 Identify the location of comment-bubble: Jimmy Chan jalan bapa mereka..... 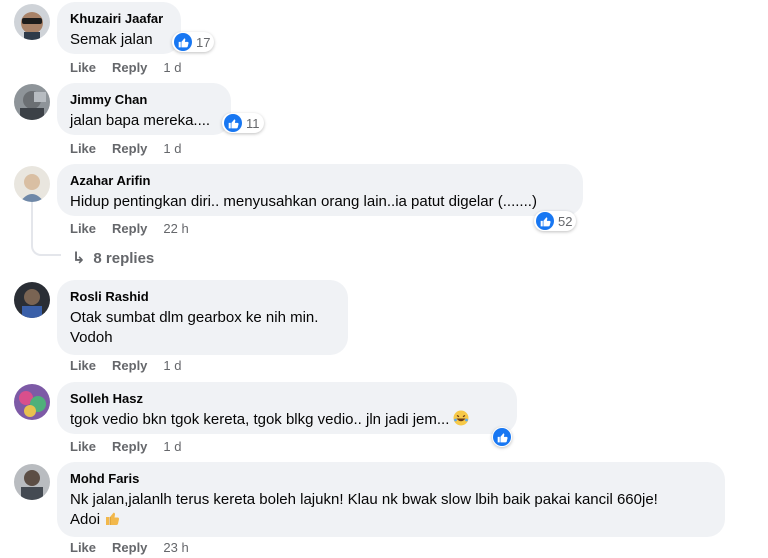
(144, 109).